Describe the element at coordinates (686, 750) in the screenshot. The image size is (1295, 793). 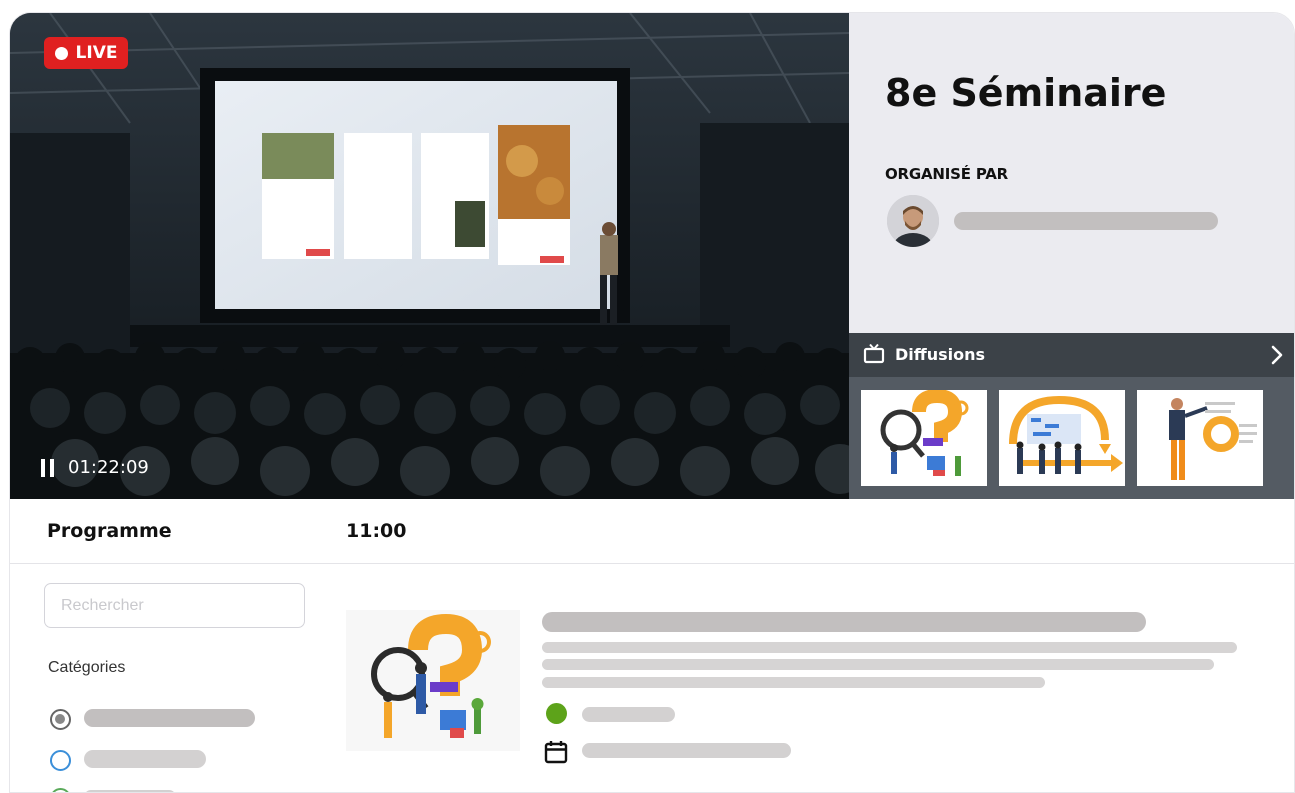
I see `session-date-placeholder` at that location.